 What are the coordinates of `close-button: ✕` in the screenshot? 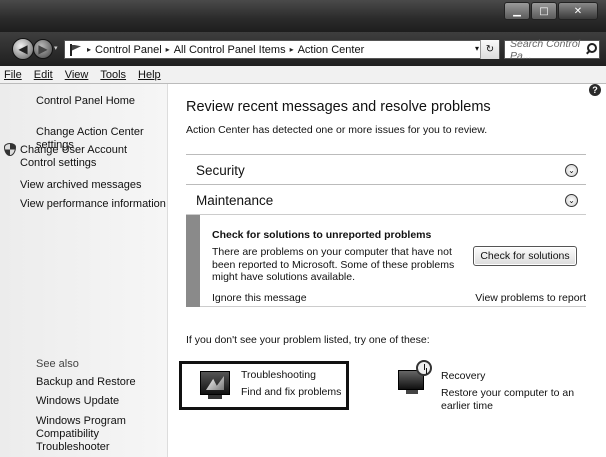 It's located at (578, 11).